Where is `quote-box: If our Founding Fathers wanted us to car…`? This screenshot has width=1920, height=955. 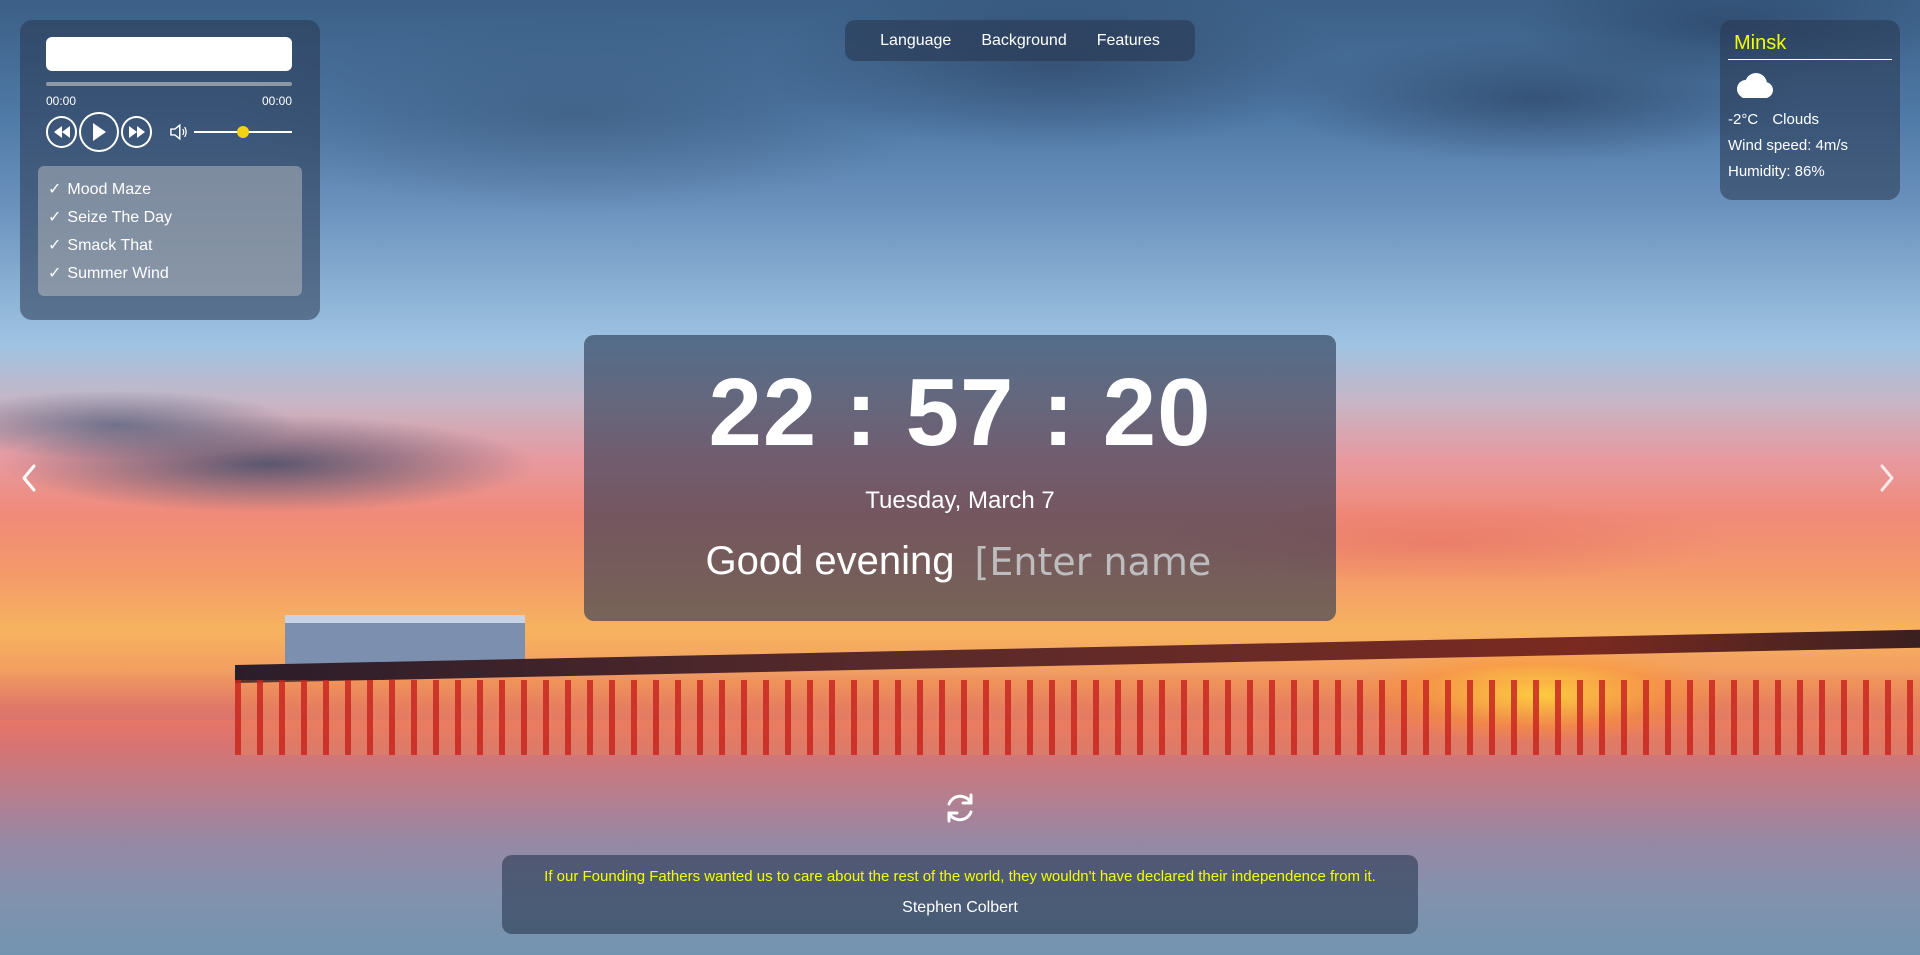 quote-box: If our Founding Fathers wanted us to car… is located at coordinates (960, 894).